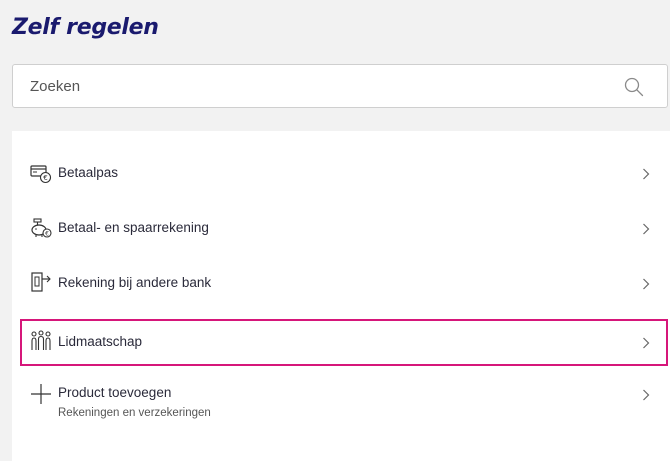 This screenshot has width=670, height=461. Describe the element at coordinates (41, 228) in the screenshot. I see `piggy-bank-icon: €` at that location.